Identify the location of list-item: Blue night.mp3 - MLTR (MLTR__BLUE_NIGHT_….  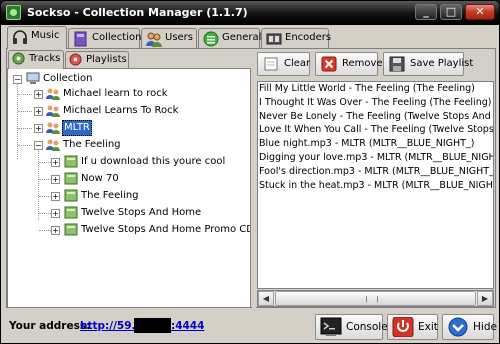
(375, 144).